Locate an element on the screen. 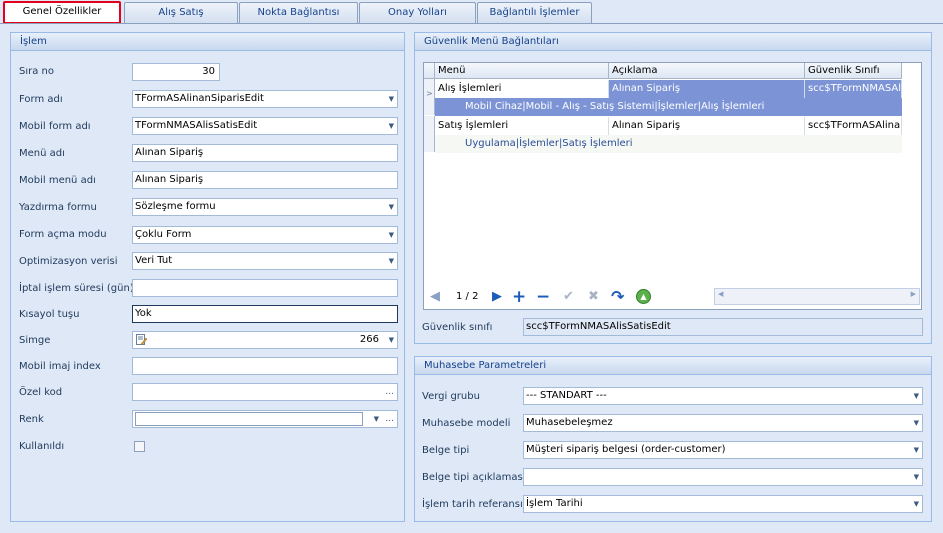 The image size is (943, 533). refresh-icon: ↷ is located at coordinates (617, 297).